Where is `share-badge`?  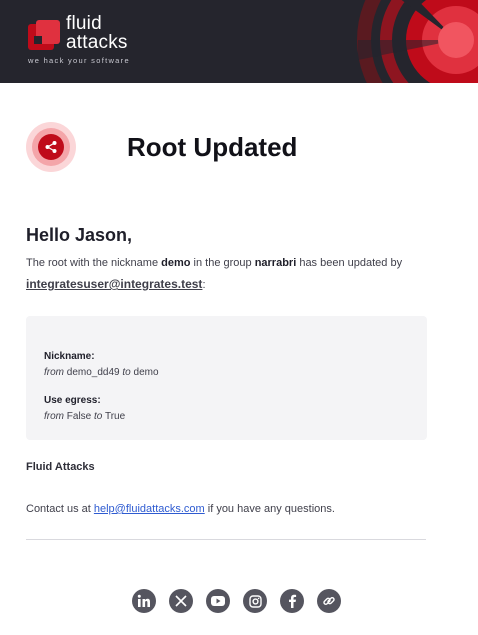 share-badge is located at coordinates (51, 147).